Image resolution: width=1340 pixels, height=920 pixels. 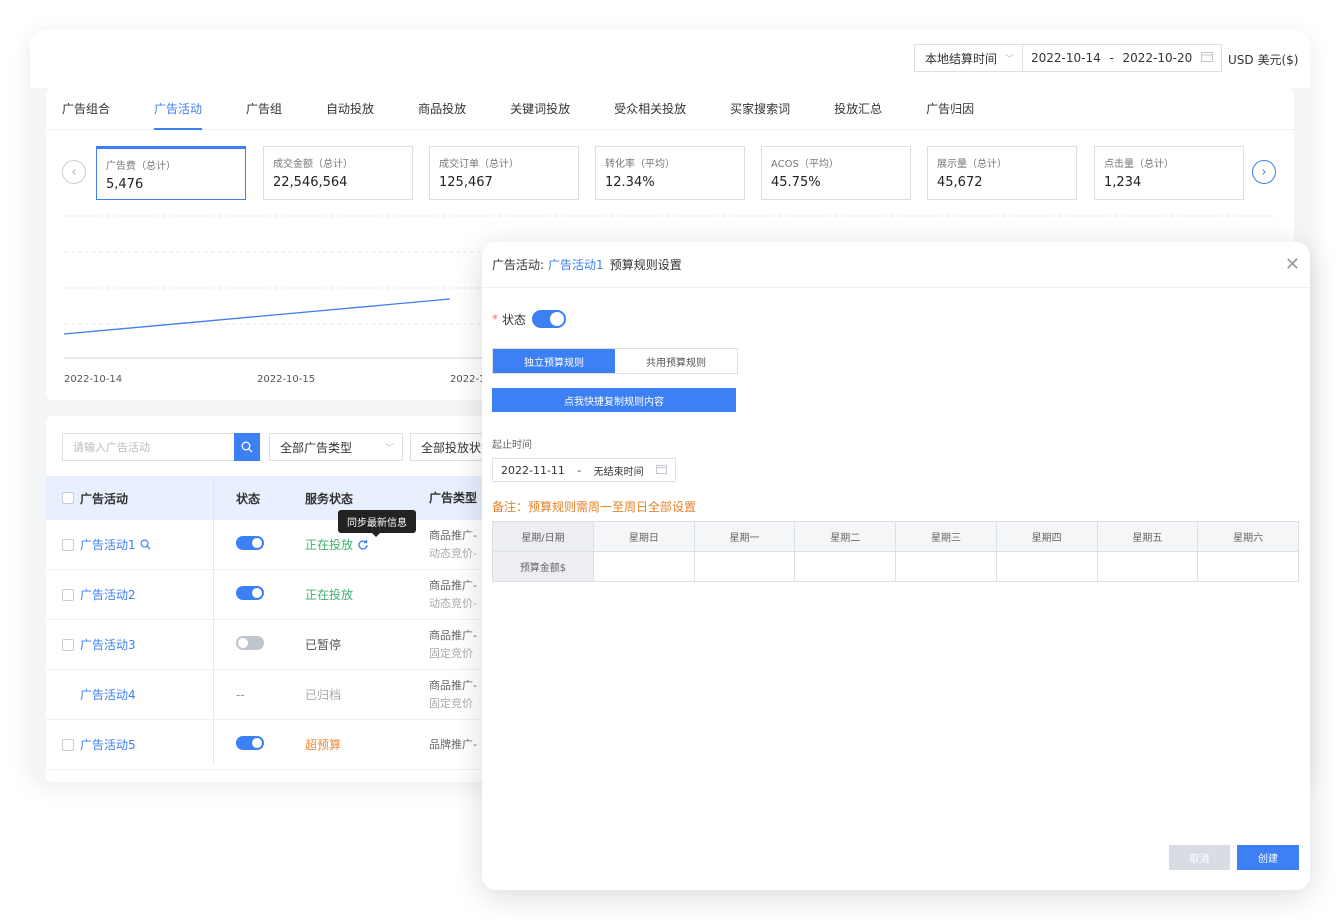 I want to click on tab-product-targeting: 商品投放, so click(x=442, y=109).